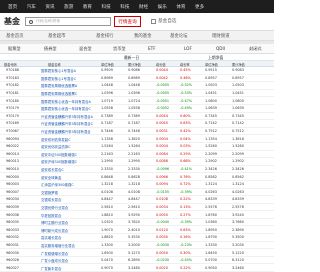 The height and width of the screenshot is (272, 320). Describe the element at coordinates (57, 184) in the screenshot. I see `cell-fund-name: 汇添富沪深300增强C` at that location.